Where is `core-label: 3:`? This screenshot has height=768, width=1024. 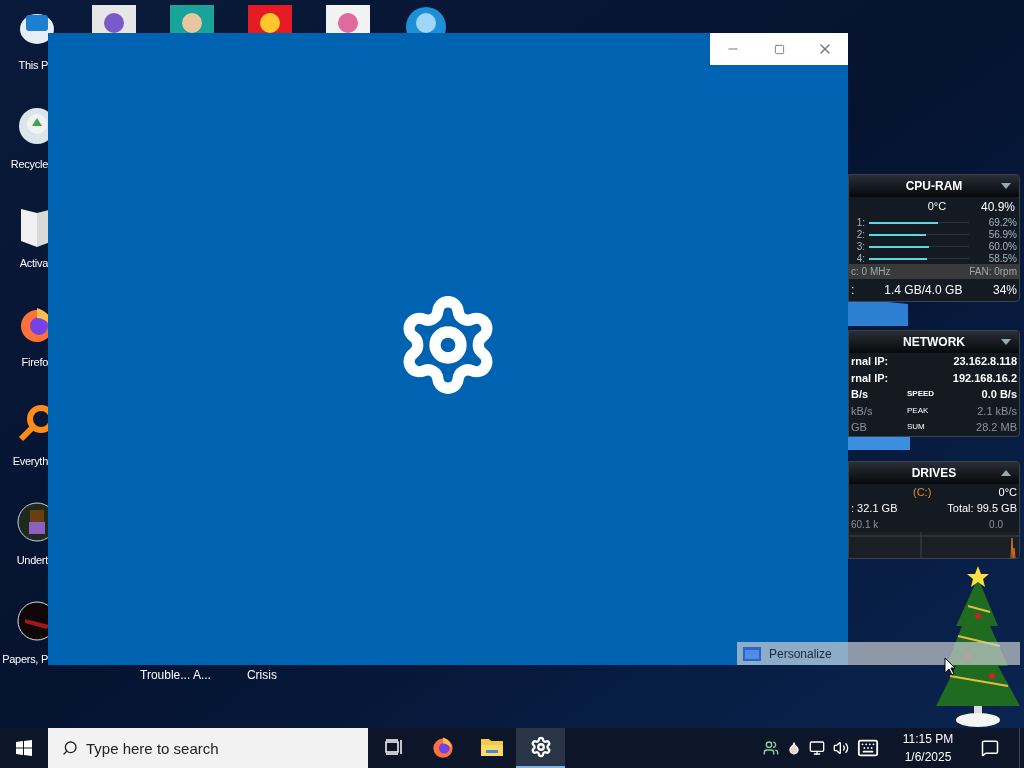
core-label: 3: is located at coordinates (860, 246).